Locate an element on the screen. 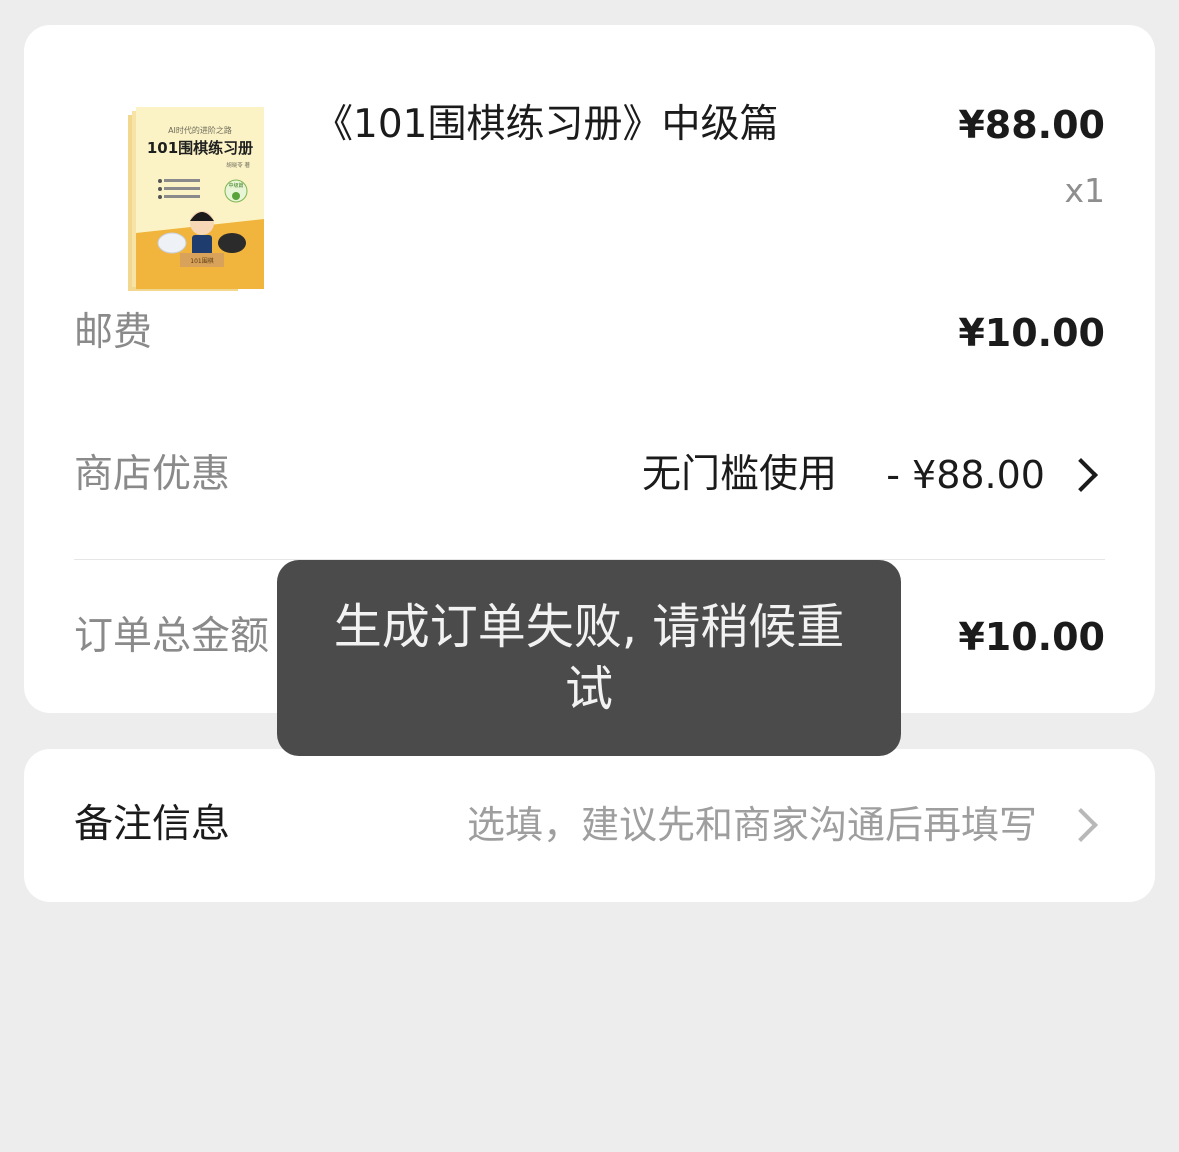 The image size is (1179, 1152). store-discount-amount: - ¥88.00 is located at coordinates (965, 475).